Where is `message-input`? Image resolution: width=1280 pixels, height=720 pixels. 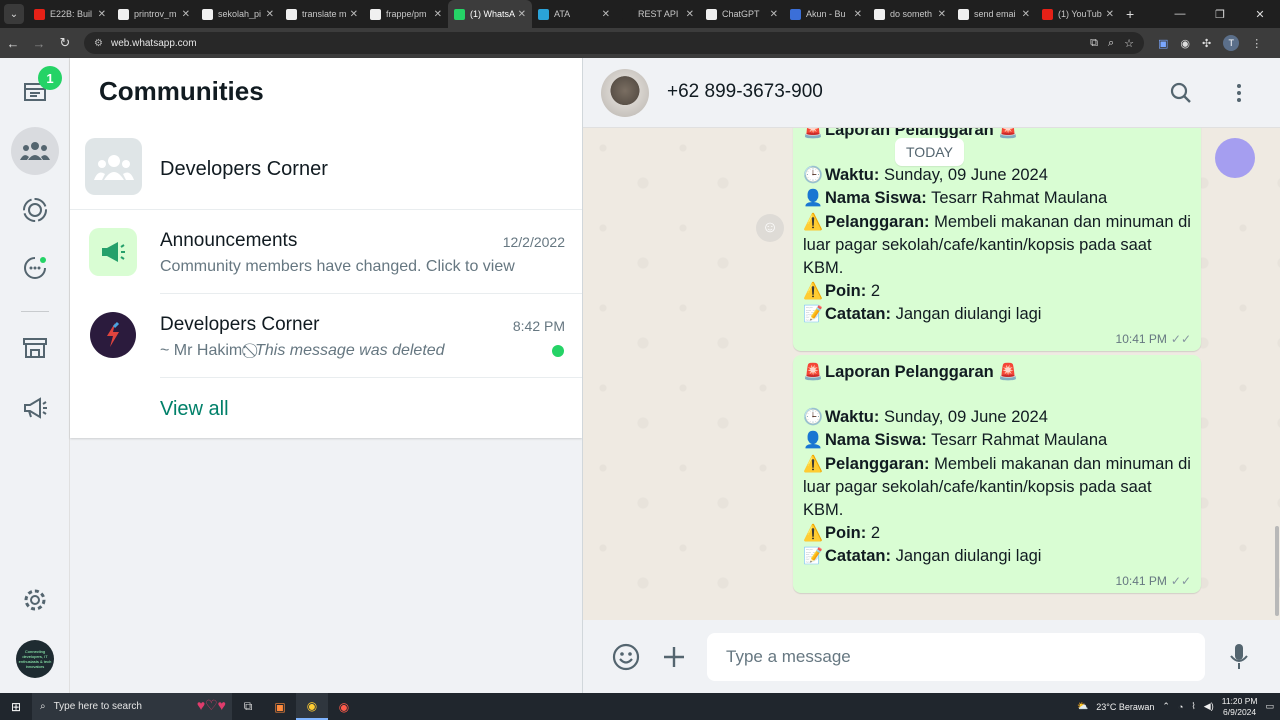 message-input is located at coordinates (956, 657).